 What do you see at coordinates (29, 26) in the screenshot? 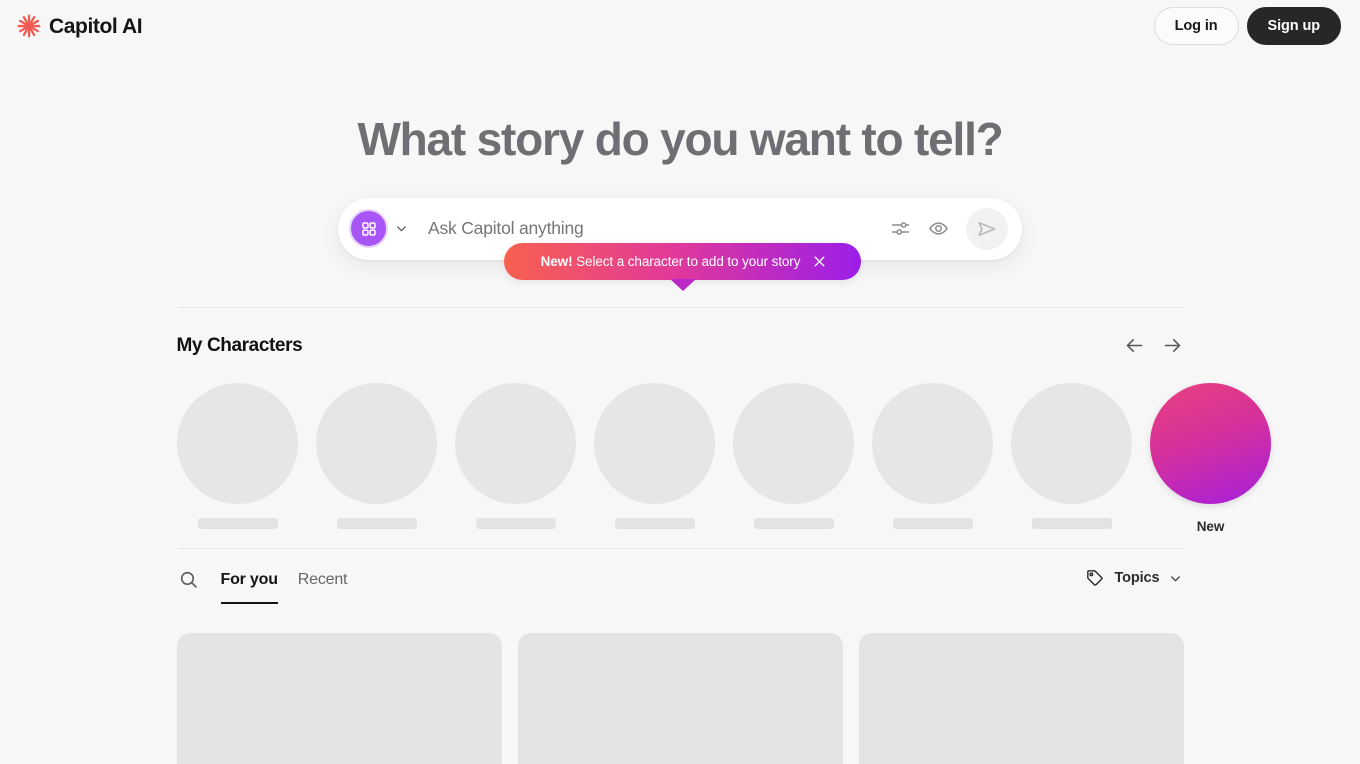
I see `star-asterisk-icon` at bounding box center [29, 26].